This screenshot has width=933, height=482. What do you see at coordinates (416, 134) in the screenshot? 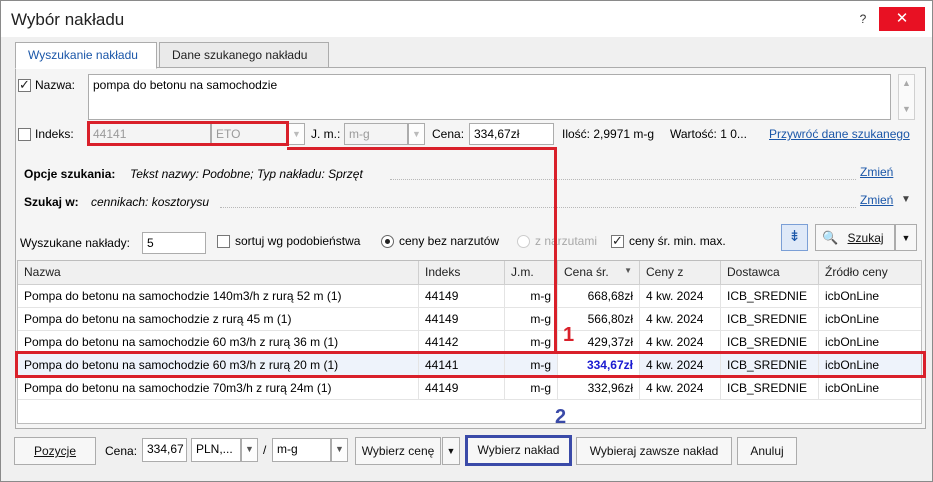
I see `unit-dropdown-arrow: ▼` at bounding box center [416, 134].